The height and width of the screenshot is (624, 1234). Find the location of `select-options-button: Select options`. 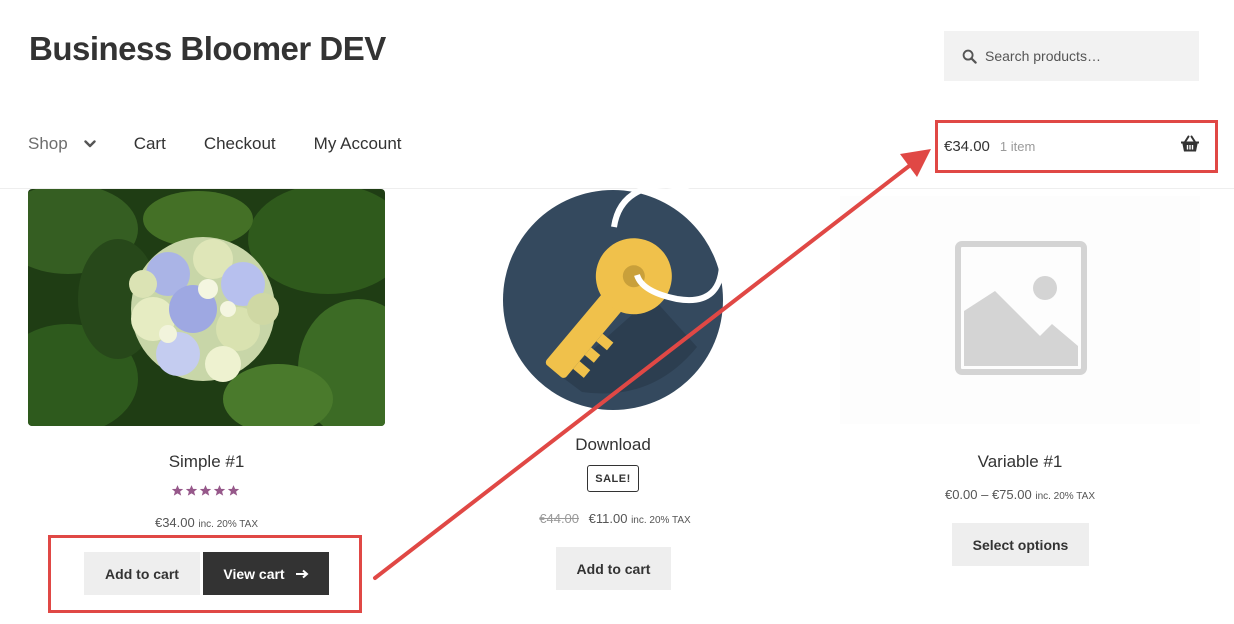

select-options-button: Select options is located at coordinates (1020, 544).